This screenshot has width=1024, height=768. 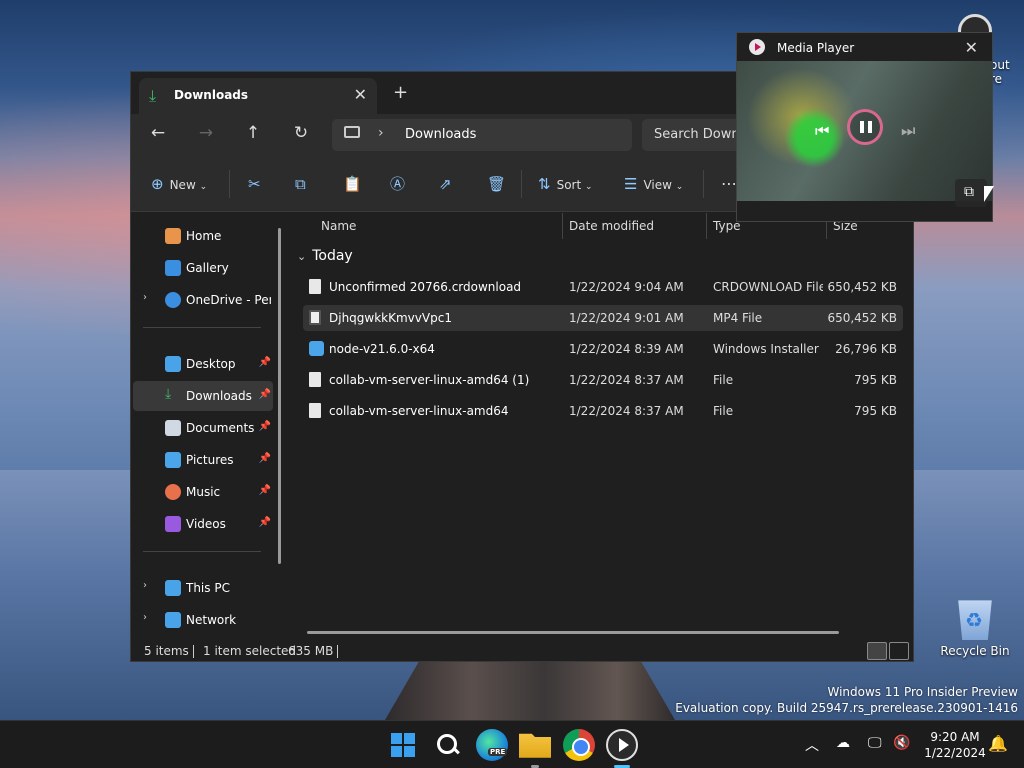 I want to click on sidebar-item-onedrive: › OneDrive - Perso, so click(x=203, y=300).